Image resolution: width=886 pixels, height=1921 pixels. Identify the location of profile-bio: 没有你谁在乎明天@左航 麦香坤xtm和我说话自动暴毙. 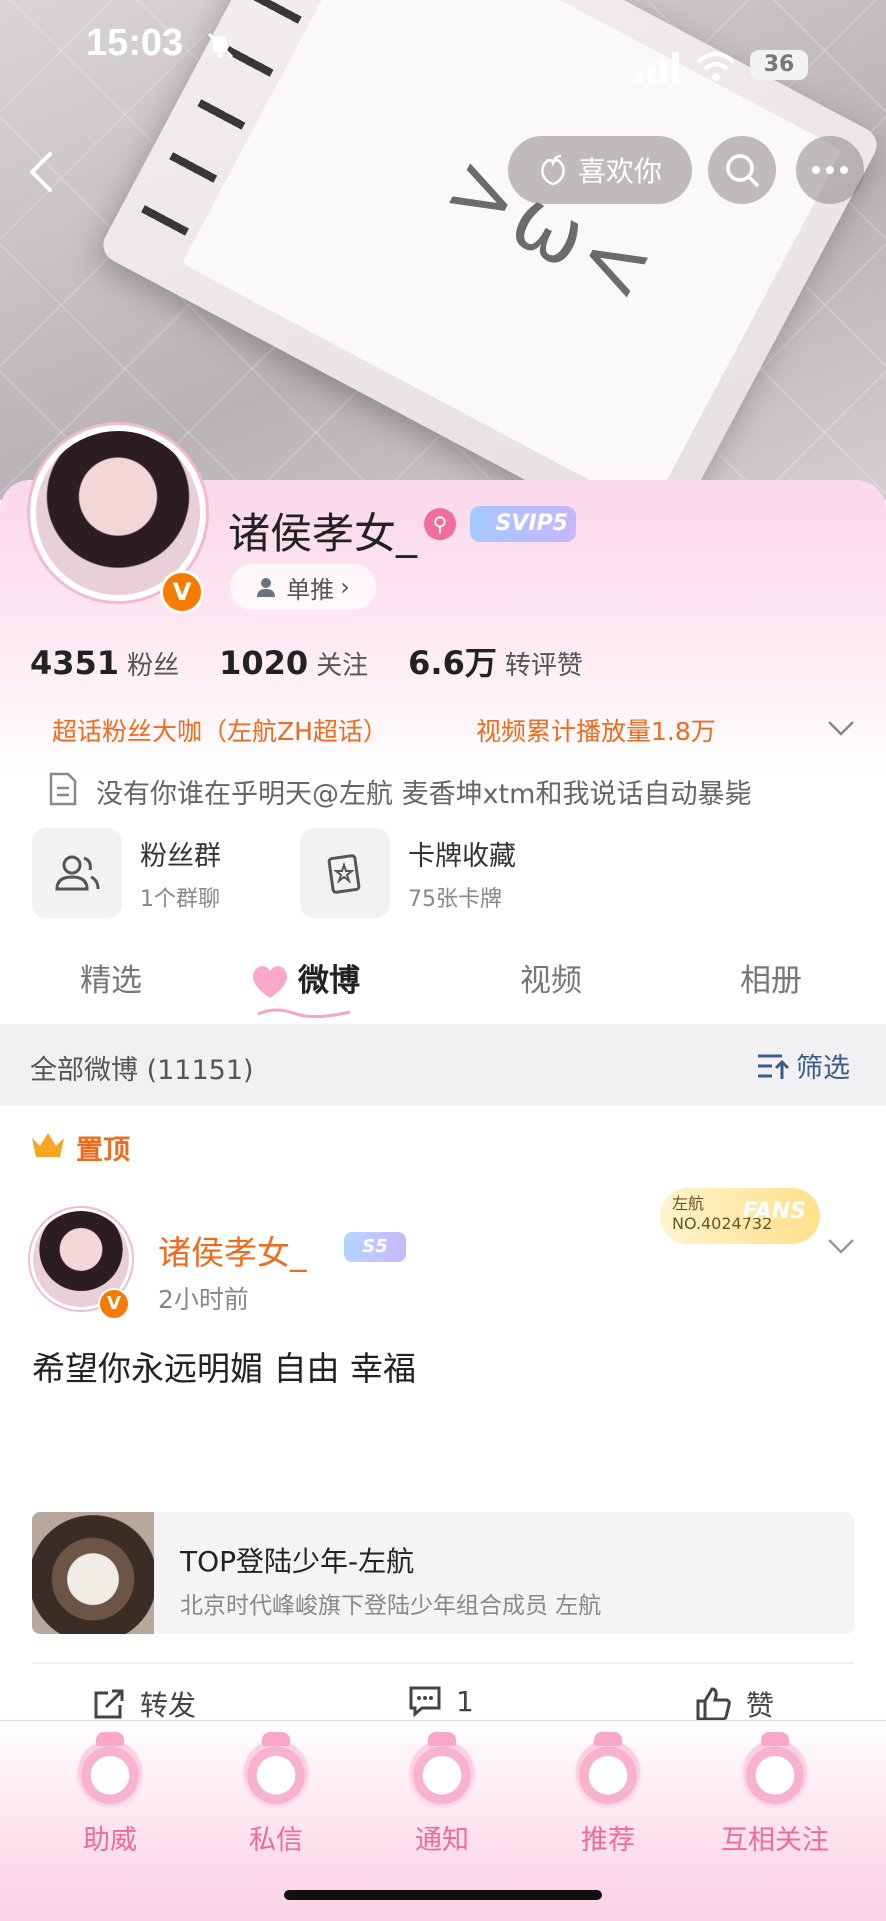
(424, 794).